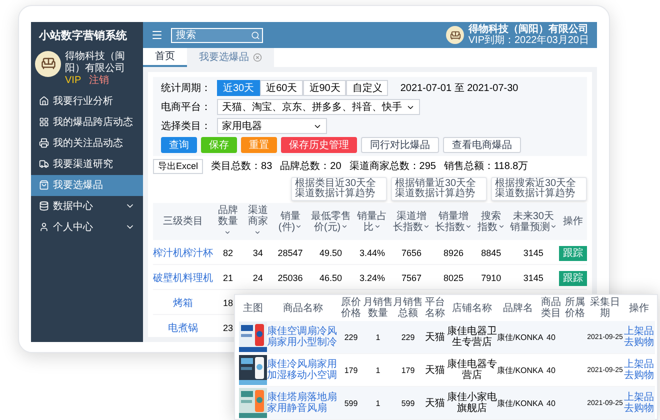 This screenshot has height=420, width=660. Describe the element at coordinates (178, 166) in the screenshot. I see `export-button: 导出Excel` at that location.